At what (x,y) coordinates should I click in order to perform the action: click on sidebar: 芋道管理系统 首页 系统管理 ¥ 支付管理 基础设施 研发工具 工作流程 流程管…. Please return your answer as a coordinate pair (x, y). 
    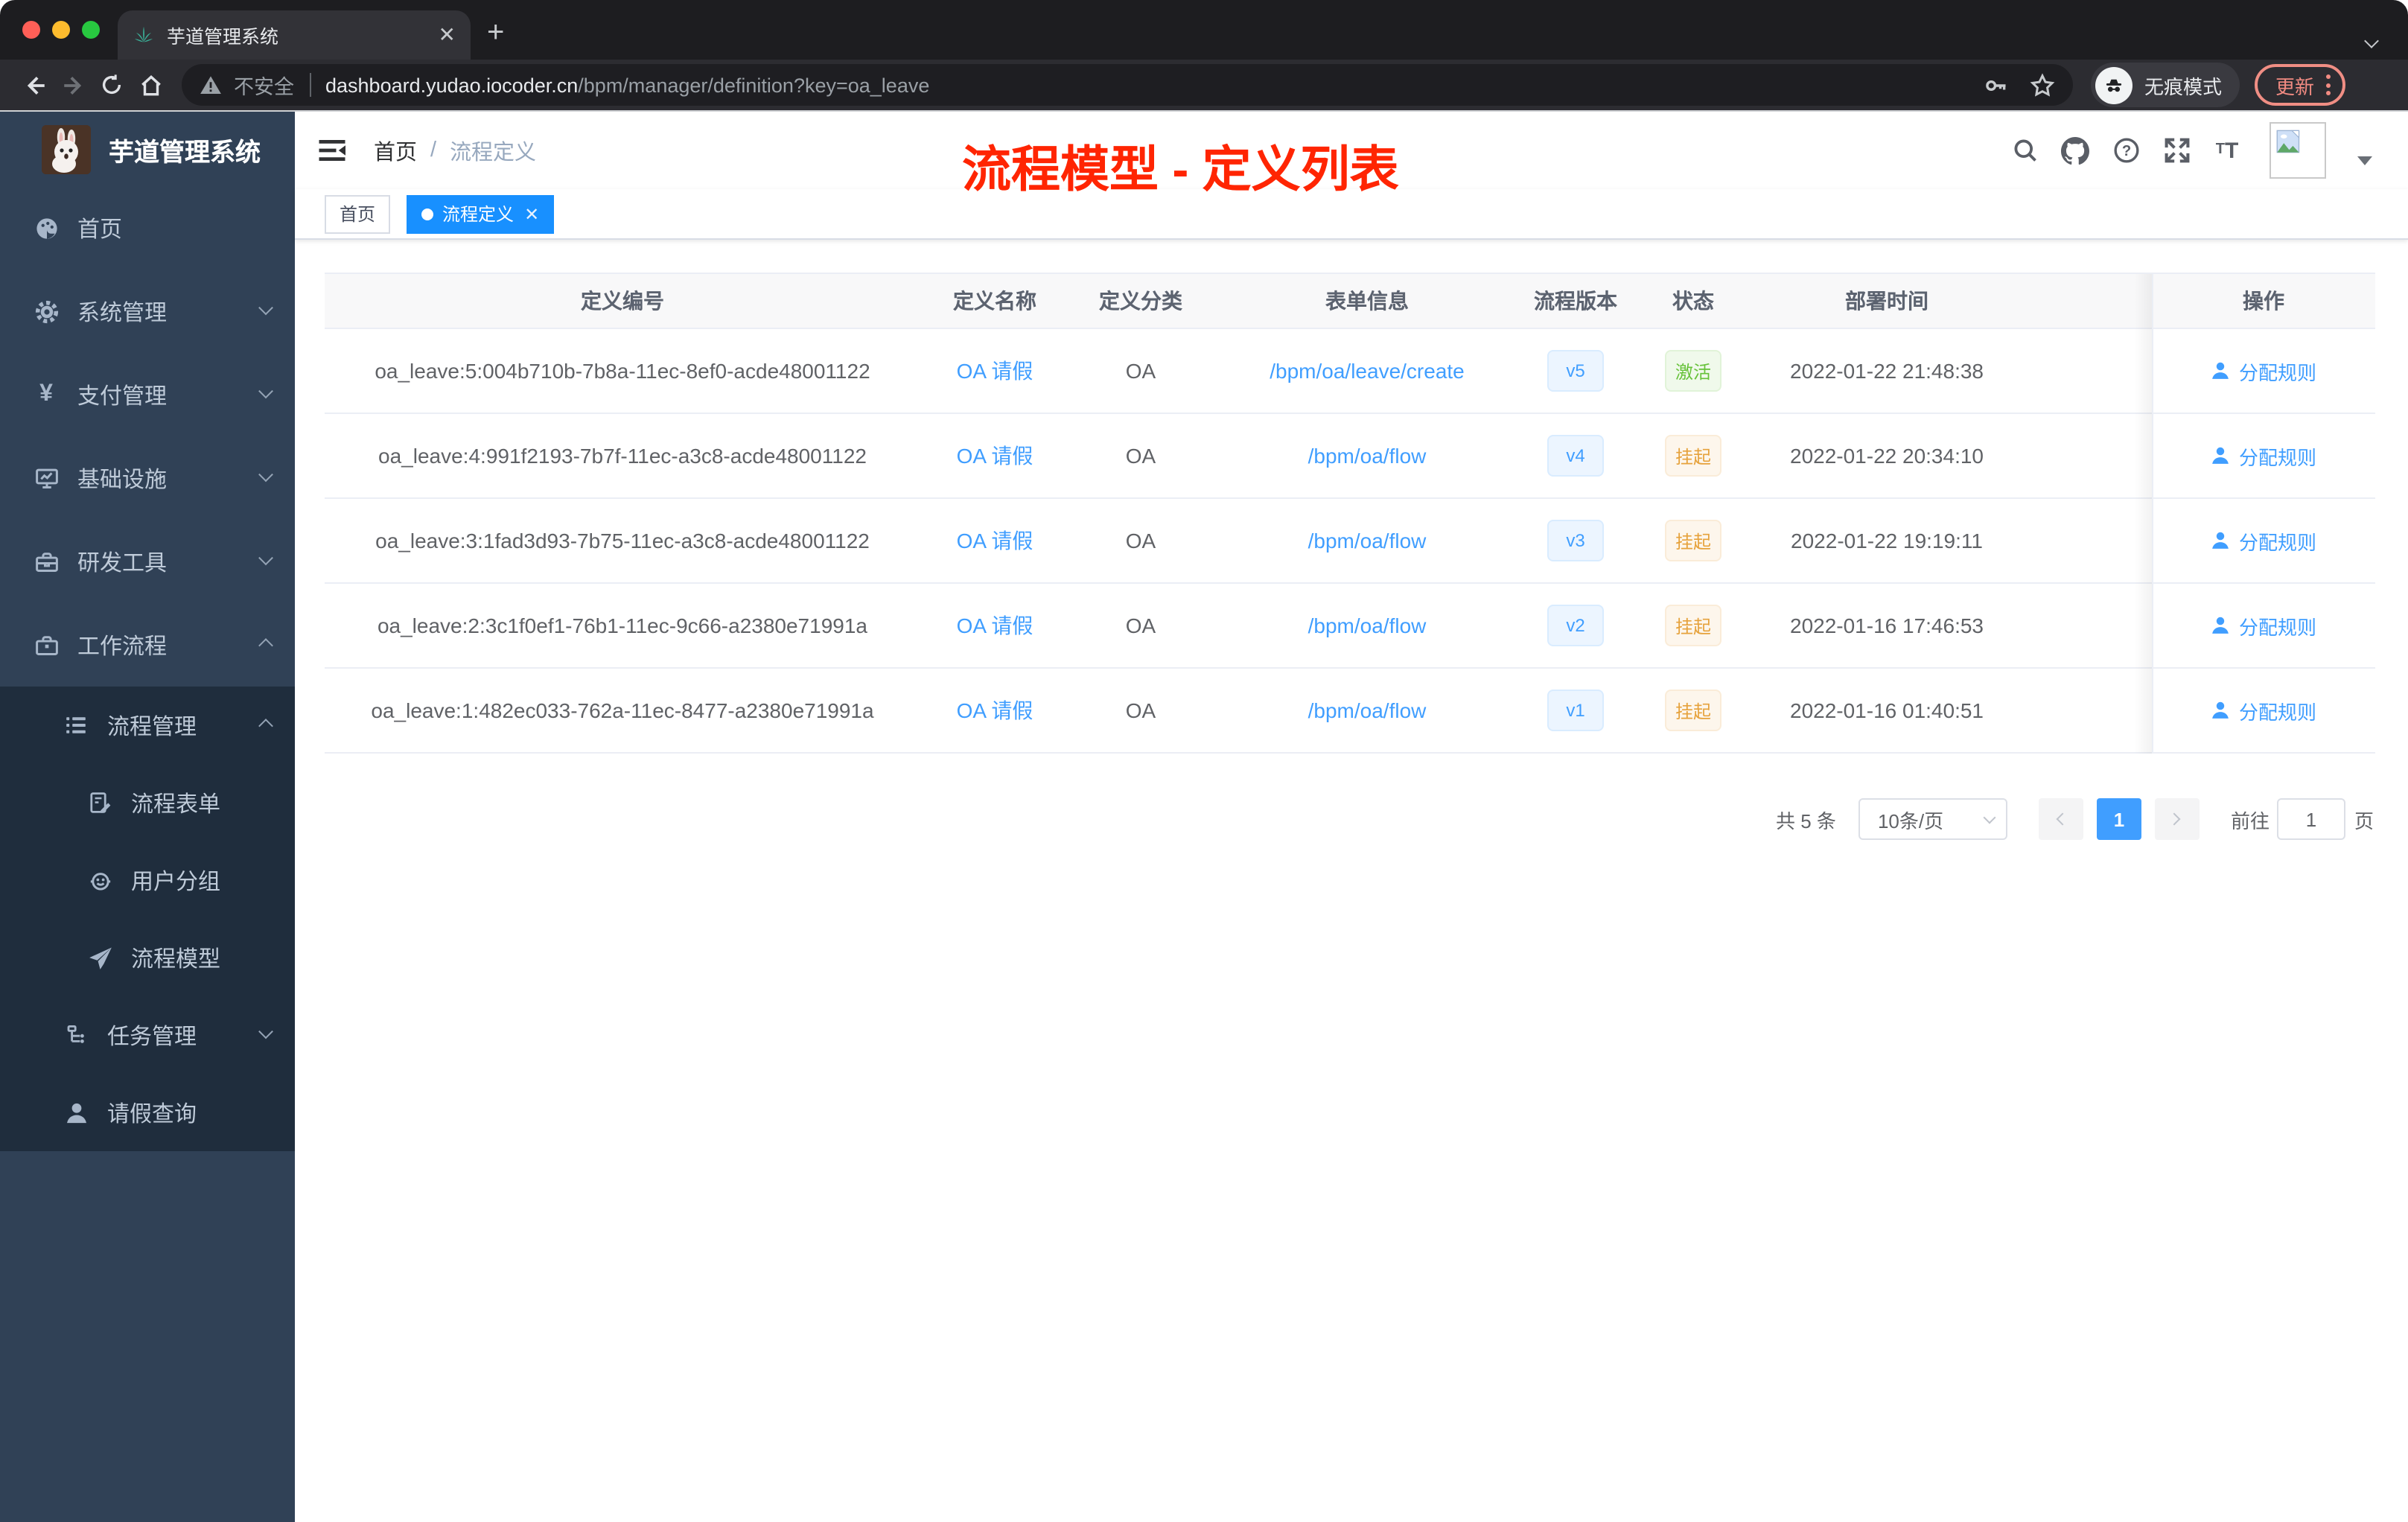
    Looking at the image, I should click on (147, 817).